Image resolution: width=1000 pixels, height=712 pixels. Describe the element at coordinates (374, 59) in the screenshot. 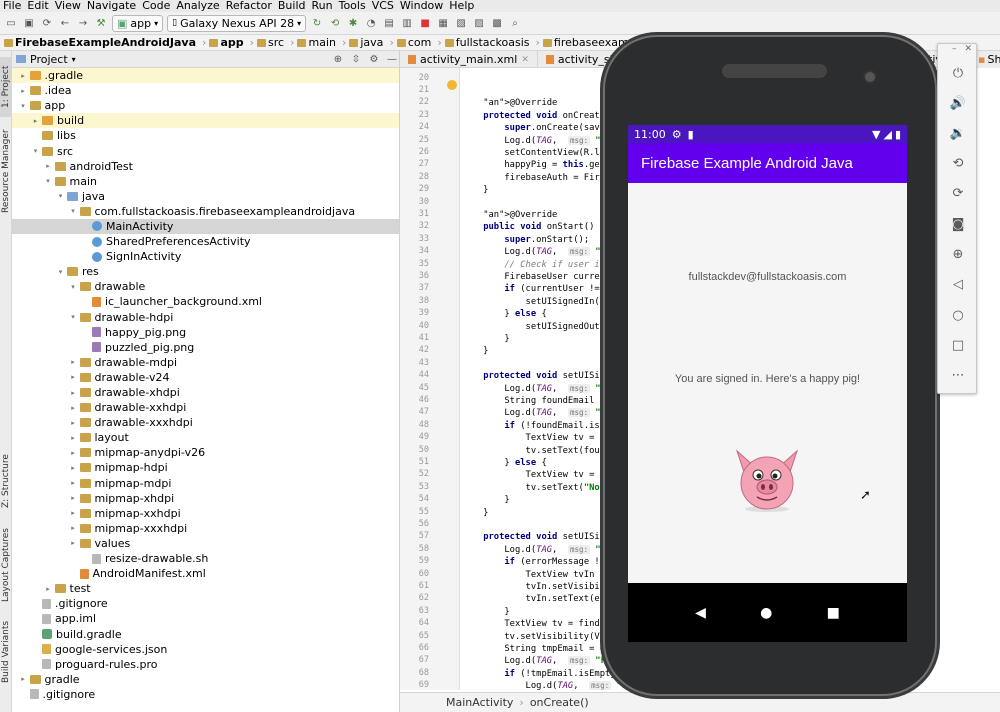

I see `gear-icon: ⚙` at that location.